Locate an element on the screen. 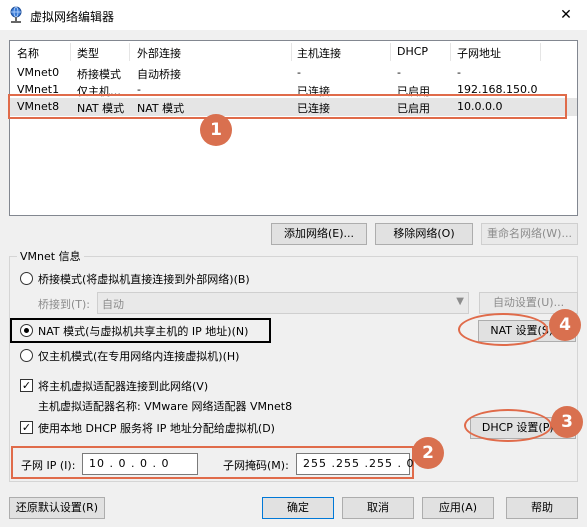 The image size is (587, 527). column-header-subnet: 子网地址 is located at coordinates (479, 53).